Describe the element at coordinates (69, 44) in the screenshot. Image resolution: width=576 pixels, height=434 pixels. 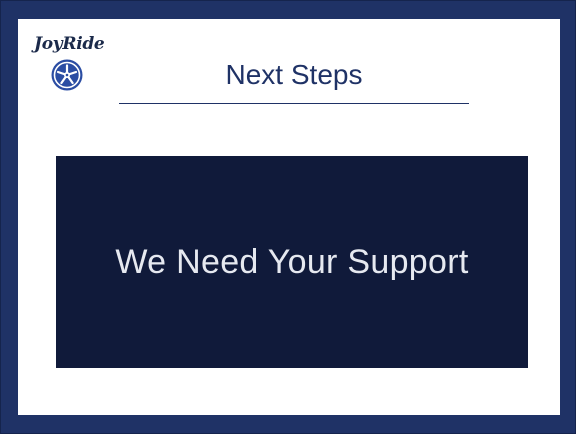
I see `logo-text: JoyRide` at that location.